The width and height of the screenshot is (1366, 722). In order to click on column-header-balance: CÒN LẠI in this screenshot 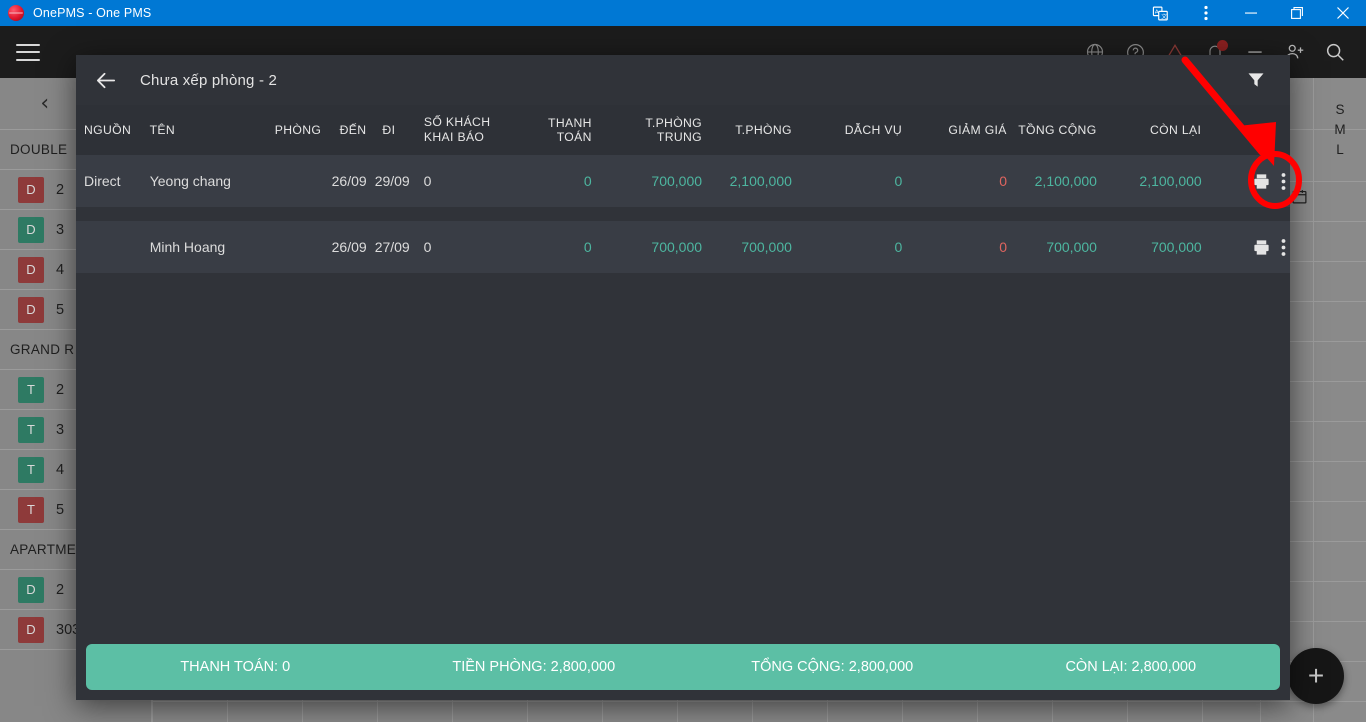, I will do `click(1175, 130)`.